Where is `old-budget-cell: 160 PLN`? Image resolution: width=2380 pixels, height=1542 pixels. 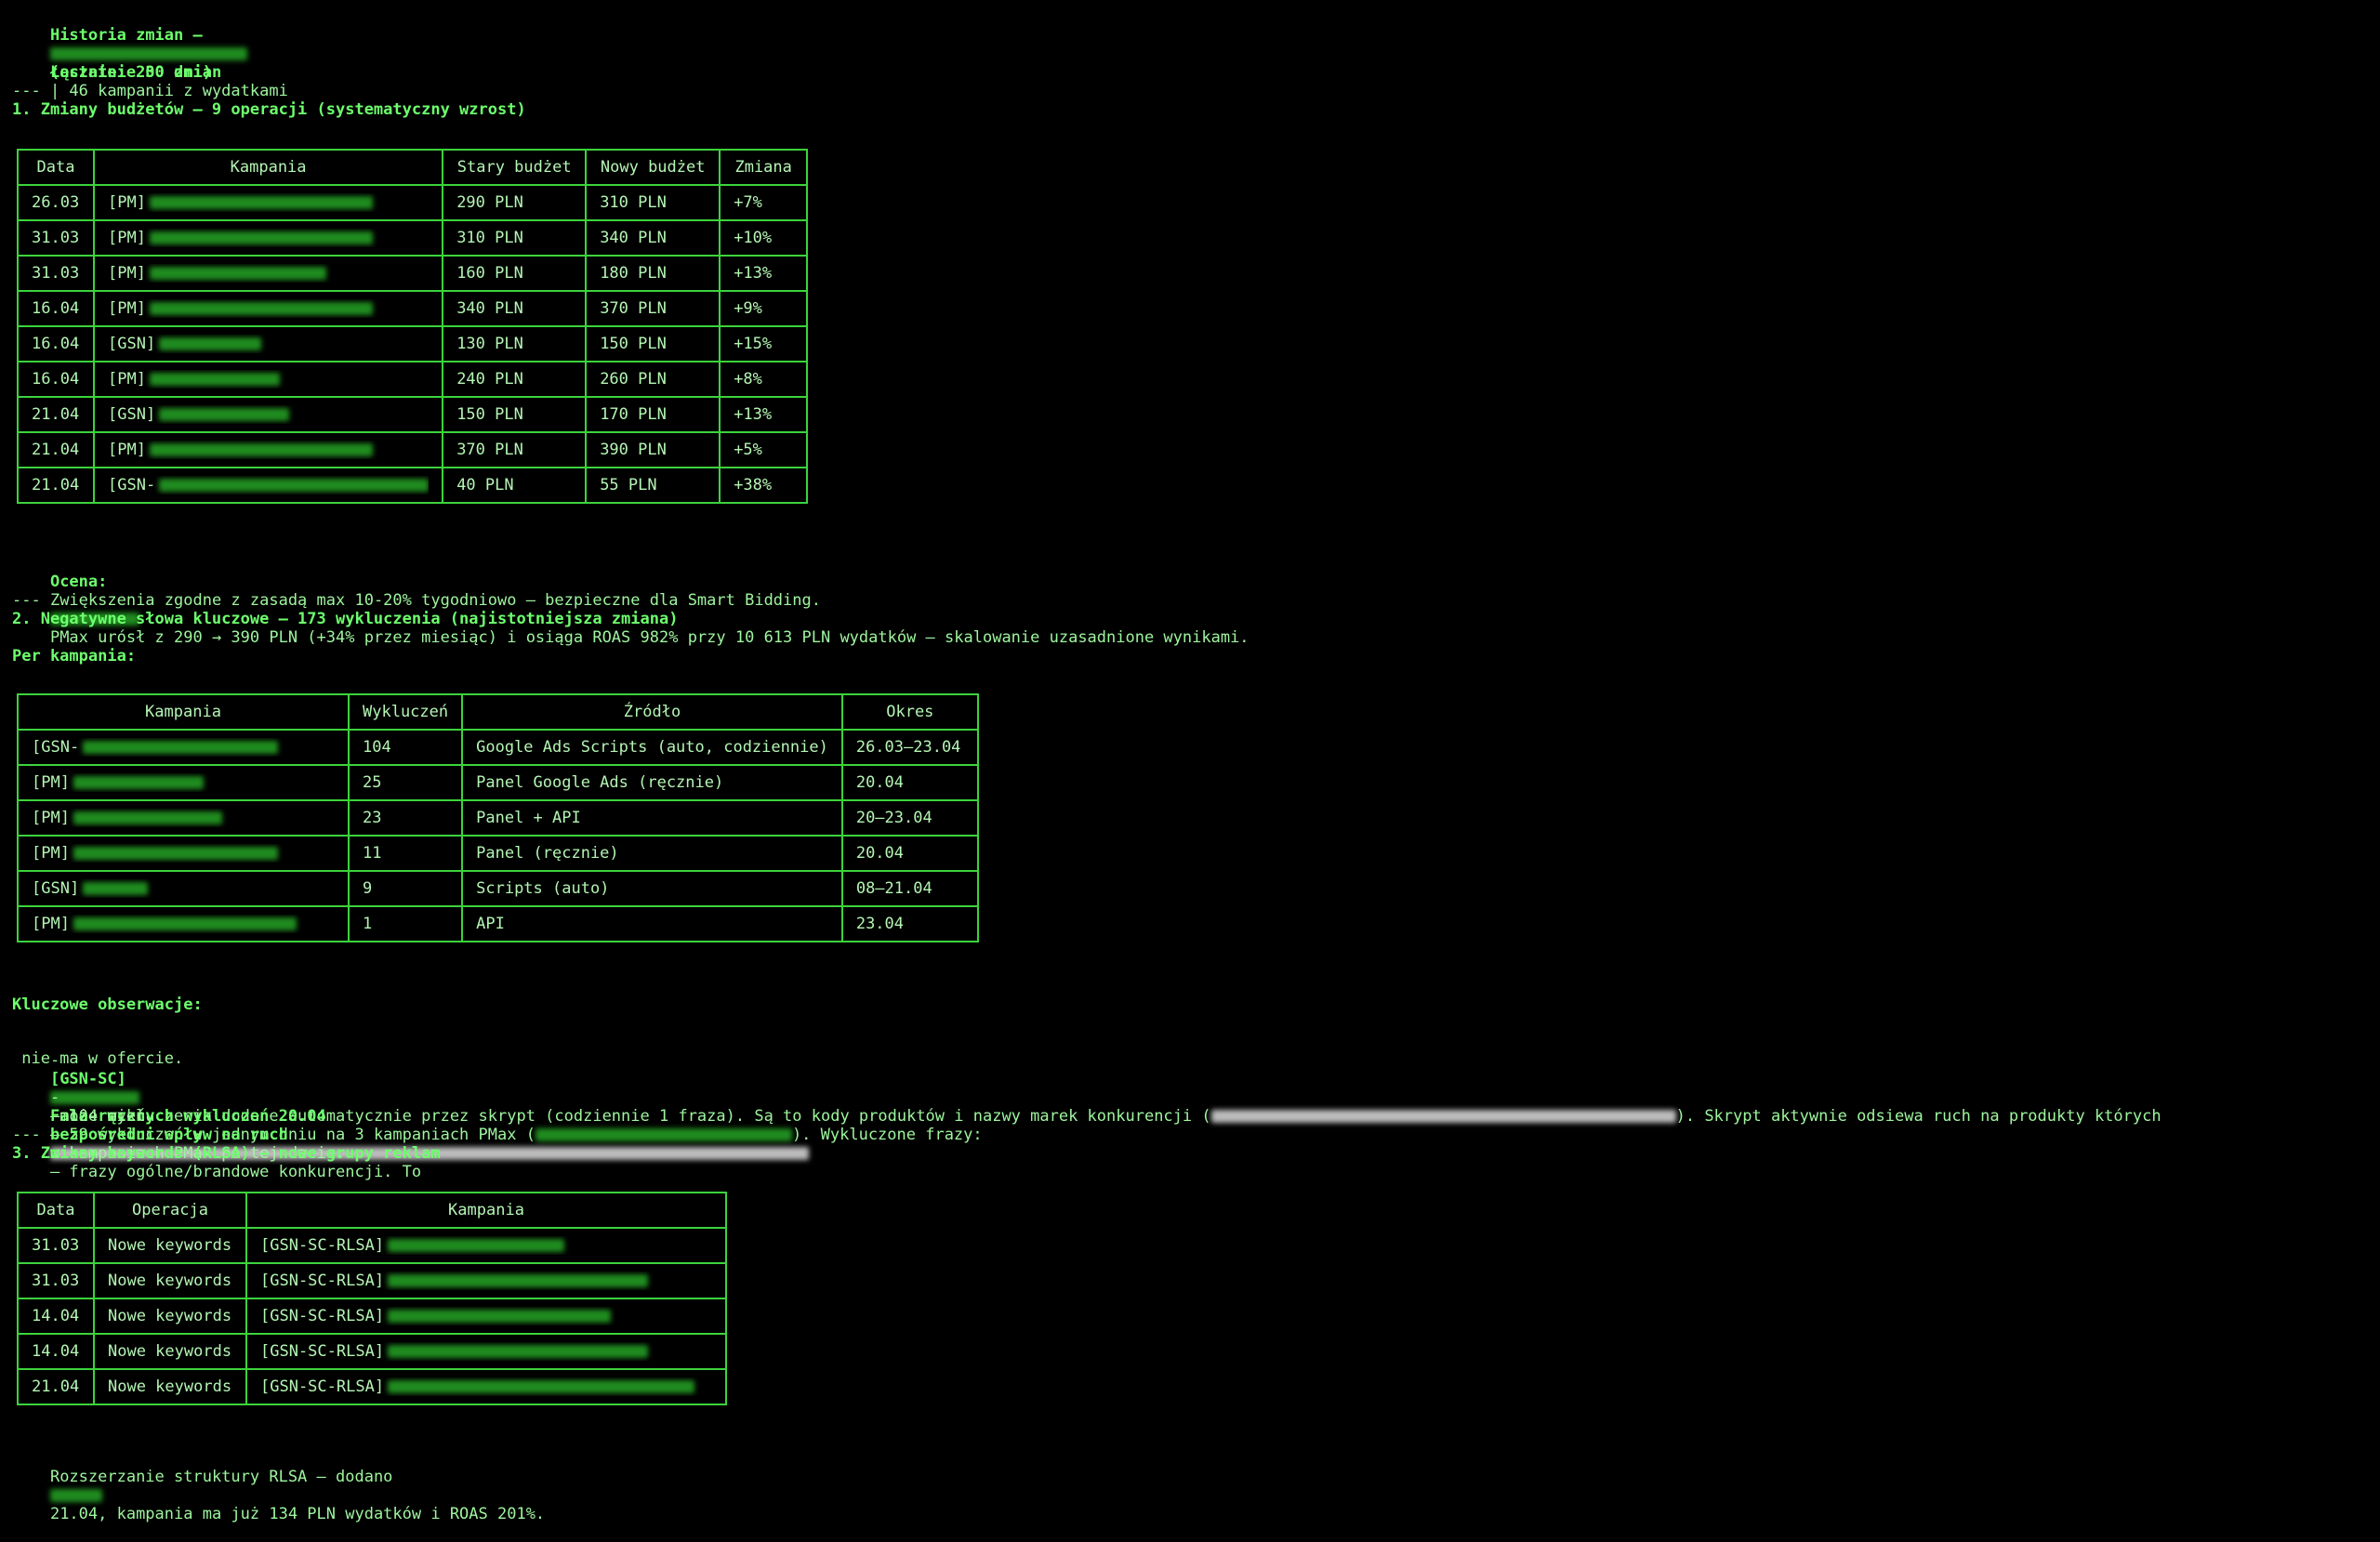
old-budget-cell: 160 PLN is located at coordinates (515, 273).